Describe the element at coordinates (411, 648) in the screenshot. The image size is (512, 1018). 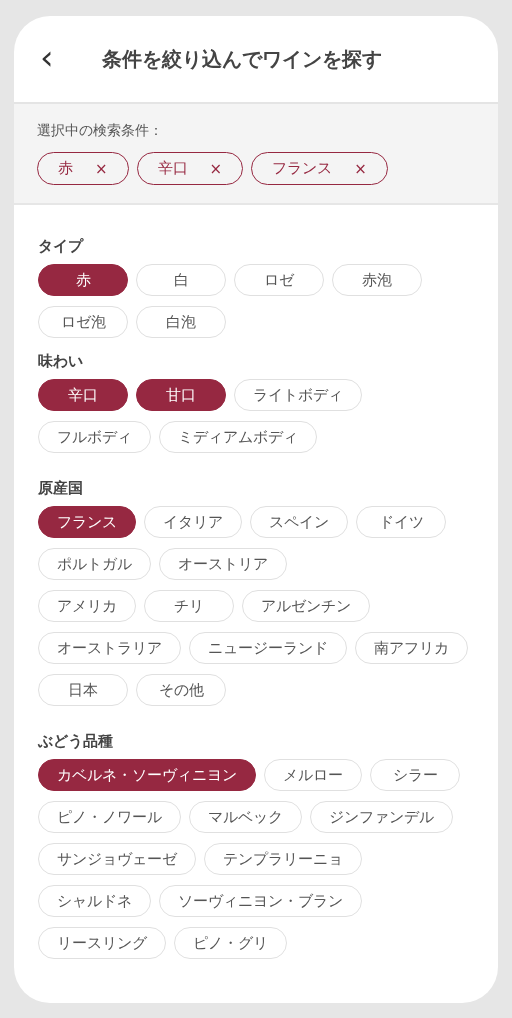
I see `filter-chip: 南アフリカ` at that location.